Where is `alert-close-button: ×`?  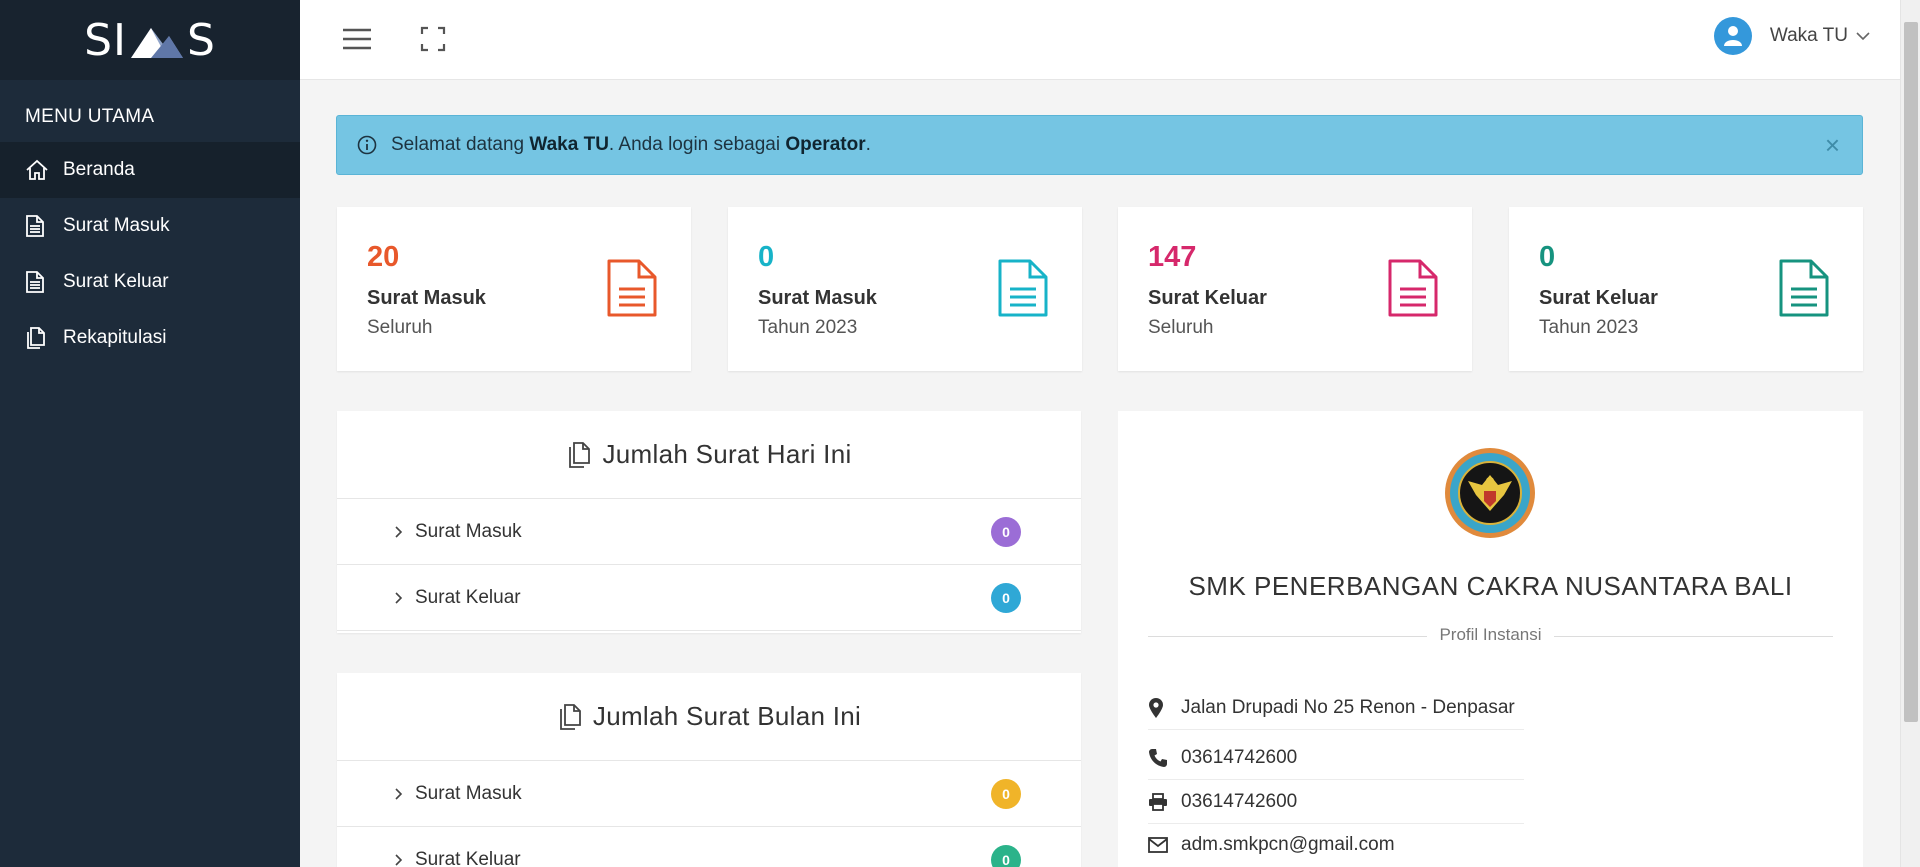
alert-close-button: × is located at coordinates (1832, 145).